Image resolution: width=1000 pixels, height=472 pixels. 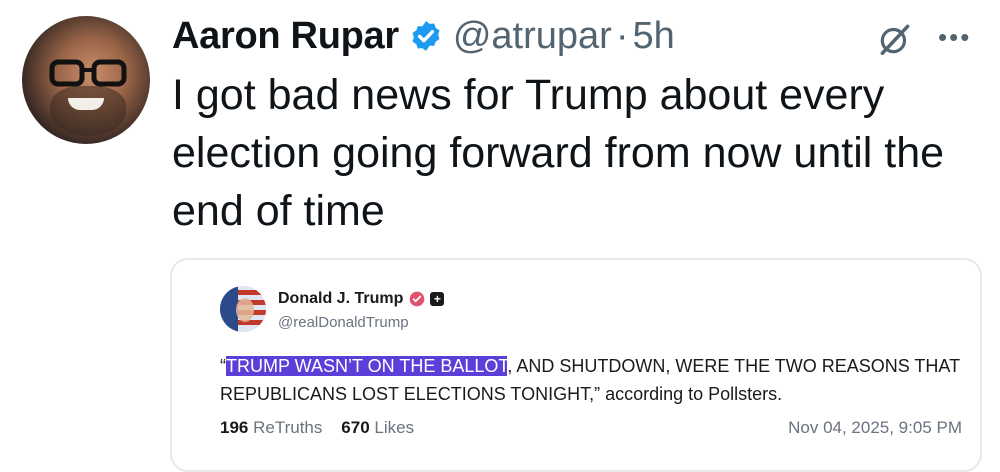 I want to click on quoted-author-name: Donald J. Trump, so click(x=340, y=299).